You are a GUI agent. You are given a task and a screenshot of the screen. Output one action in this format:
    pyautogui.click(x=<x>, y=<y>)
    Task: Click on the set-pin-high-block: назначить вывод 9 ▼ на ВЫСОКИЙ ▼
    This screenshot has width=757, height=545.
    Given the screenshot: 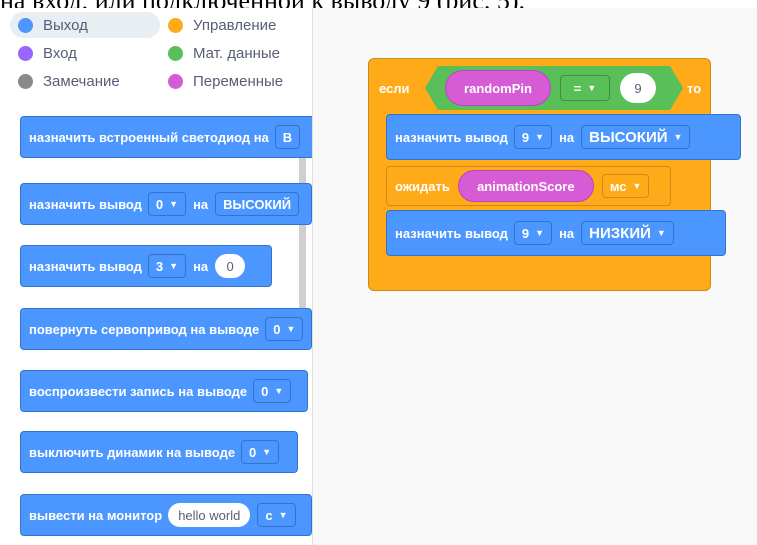 What is the action you would take?
    pyautogui.click(x=563, y=137)
    